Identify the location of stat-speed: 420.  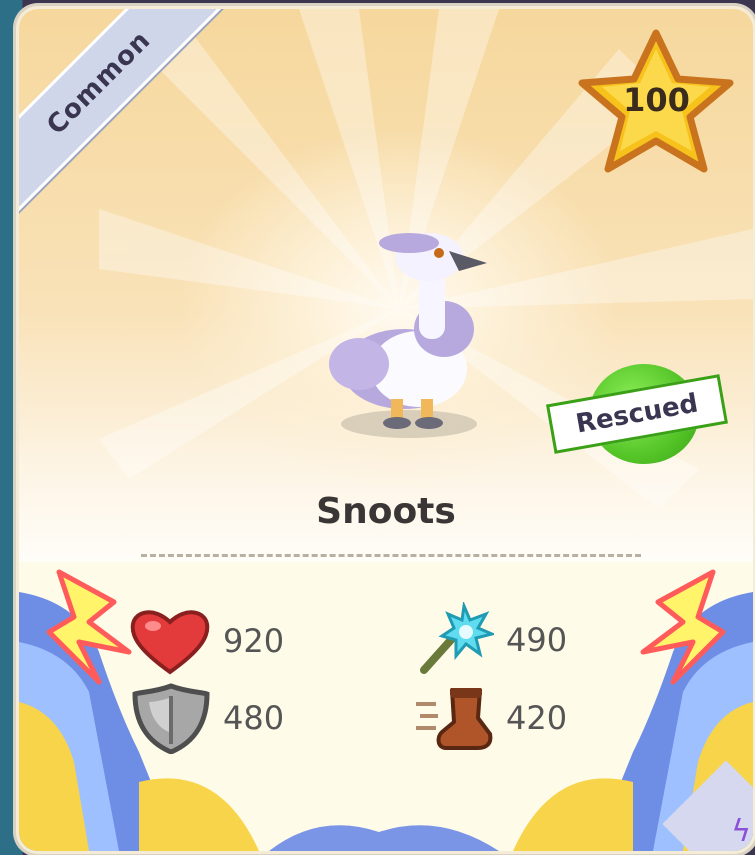
(490, 718).